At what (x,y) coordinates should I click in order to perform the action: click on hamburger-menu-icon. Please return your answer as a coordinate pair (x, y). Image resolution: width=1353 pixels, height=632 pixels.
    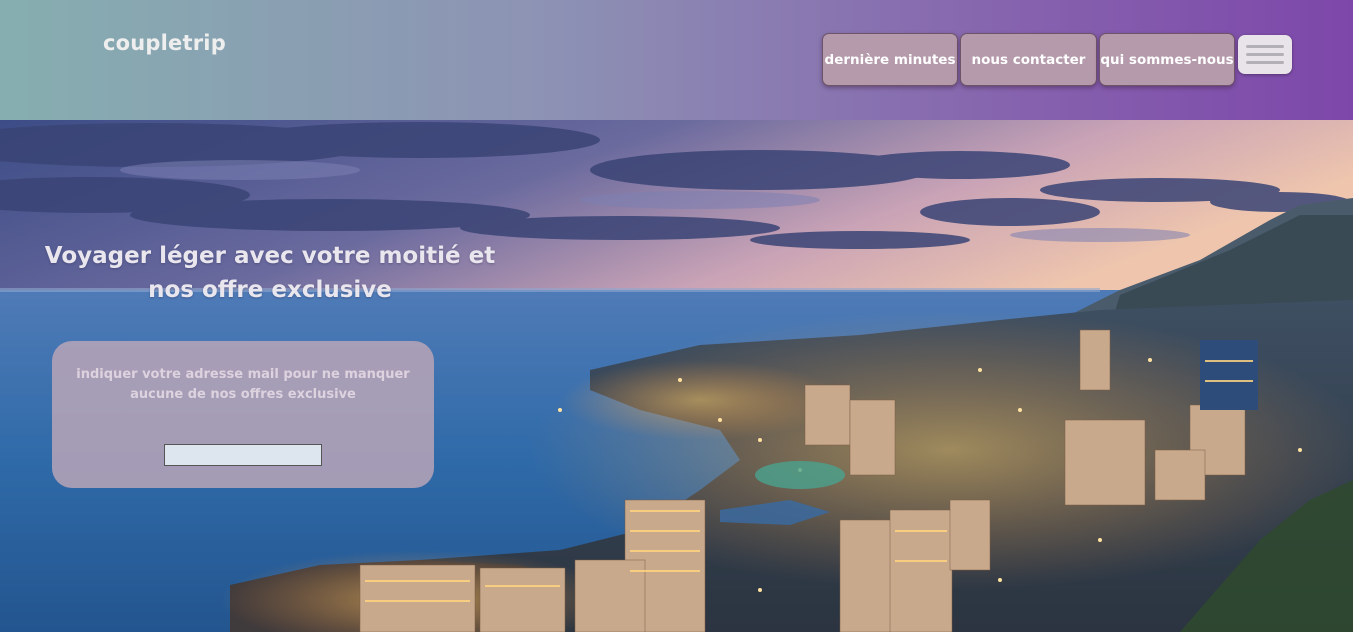
    Looking at the image, I should click on (1265, 54).